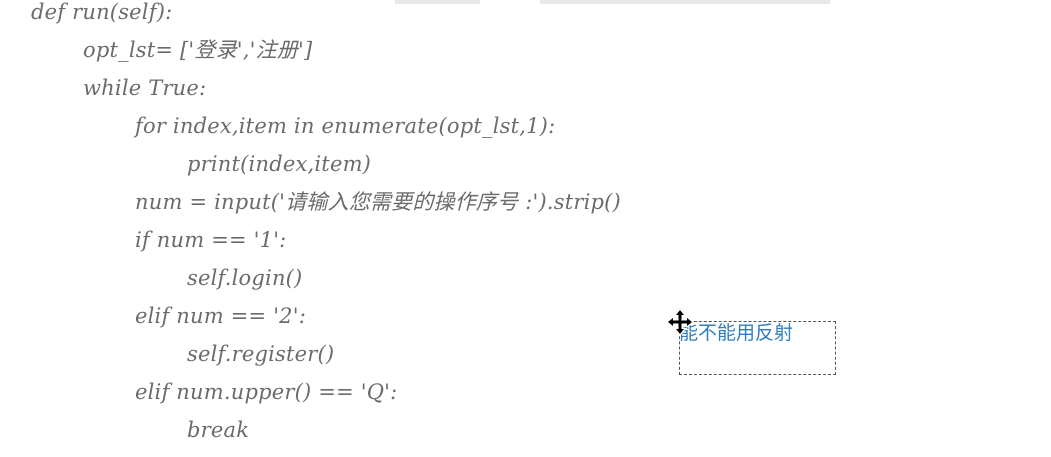 Image resolution: width=1051 pixels, height=457 pixels. I want to click on top-edge-fade-right, so click(685, 2).